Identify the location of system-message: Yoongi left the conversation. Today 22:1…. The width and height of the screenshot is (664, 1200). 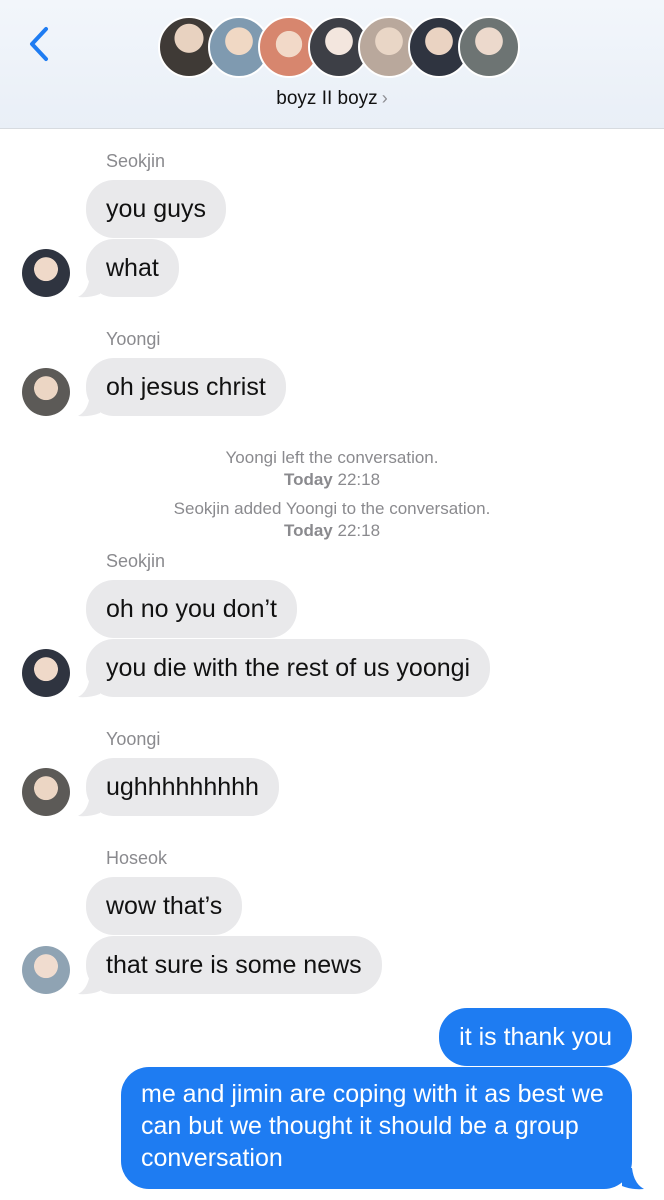
(332, 469).